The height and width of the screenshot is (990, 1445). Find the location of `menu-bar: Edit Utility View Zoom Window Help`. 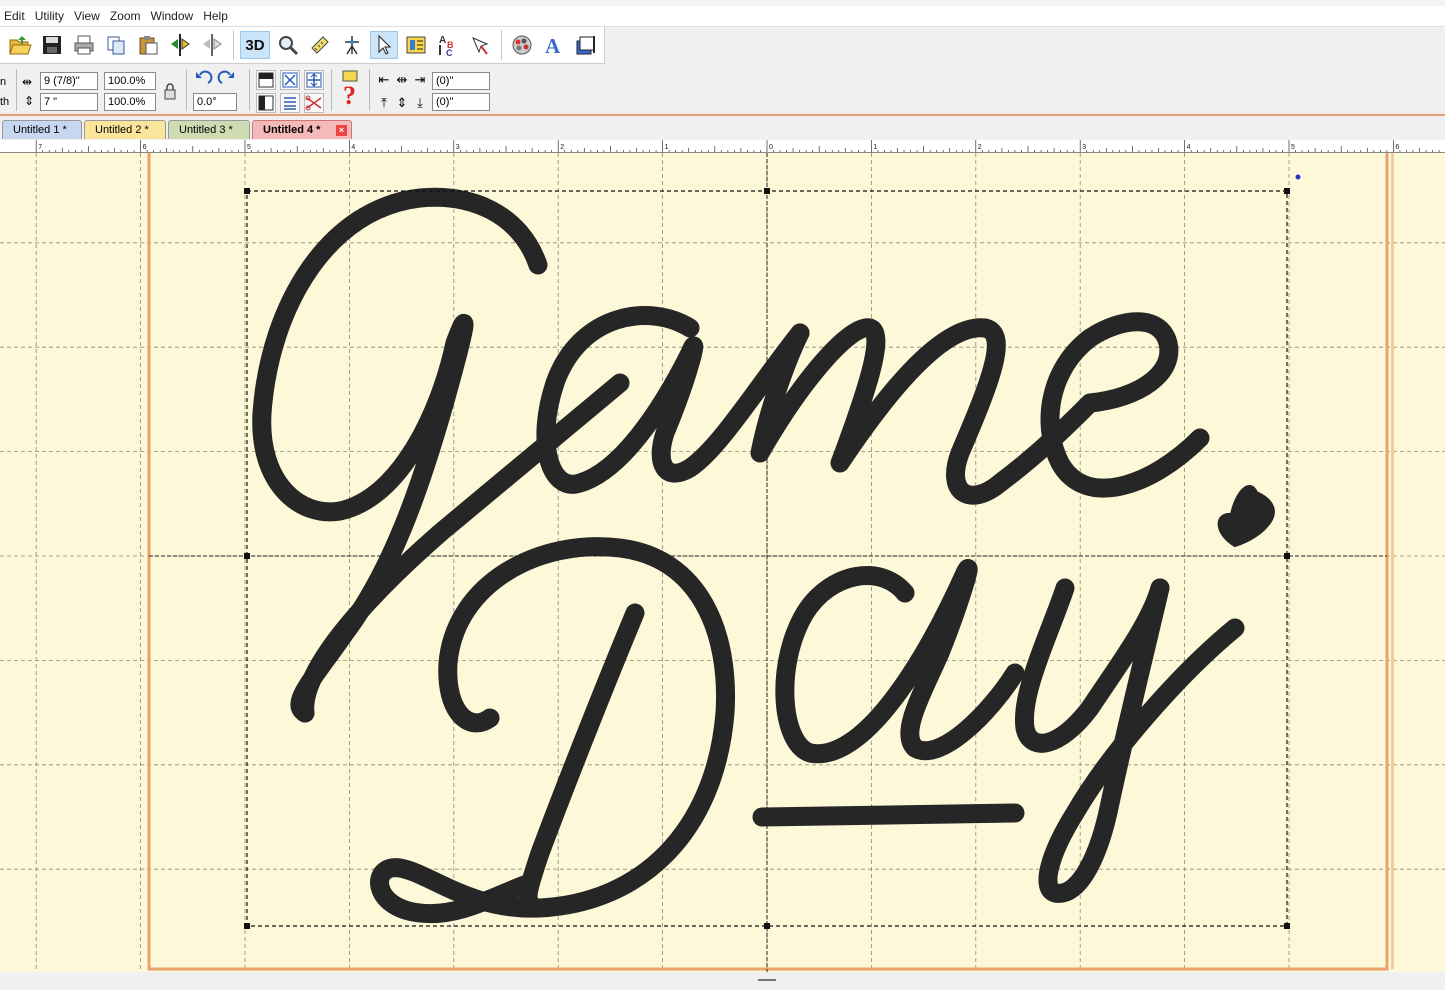

menu-bar: Edit Utility View Zoom Window Help is located at coordinates (722, 13).